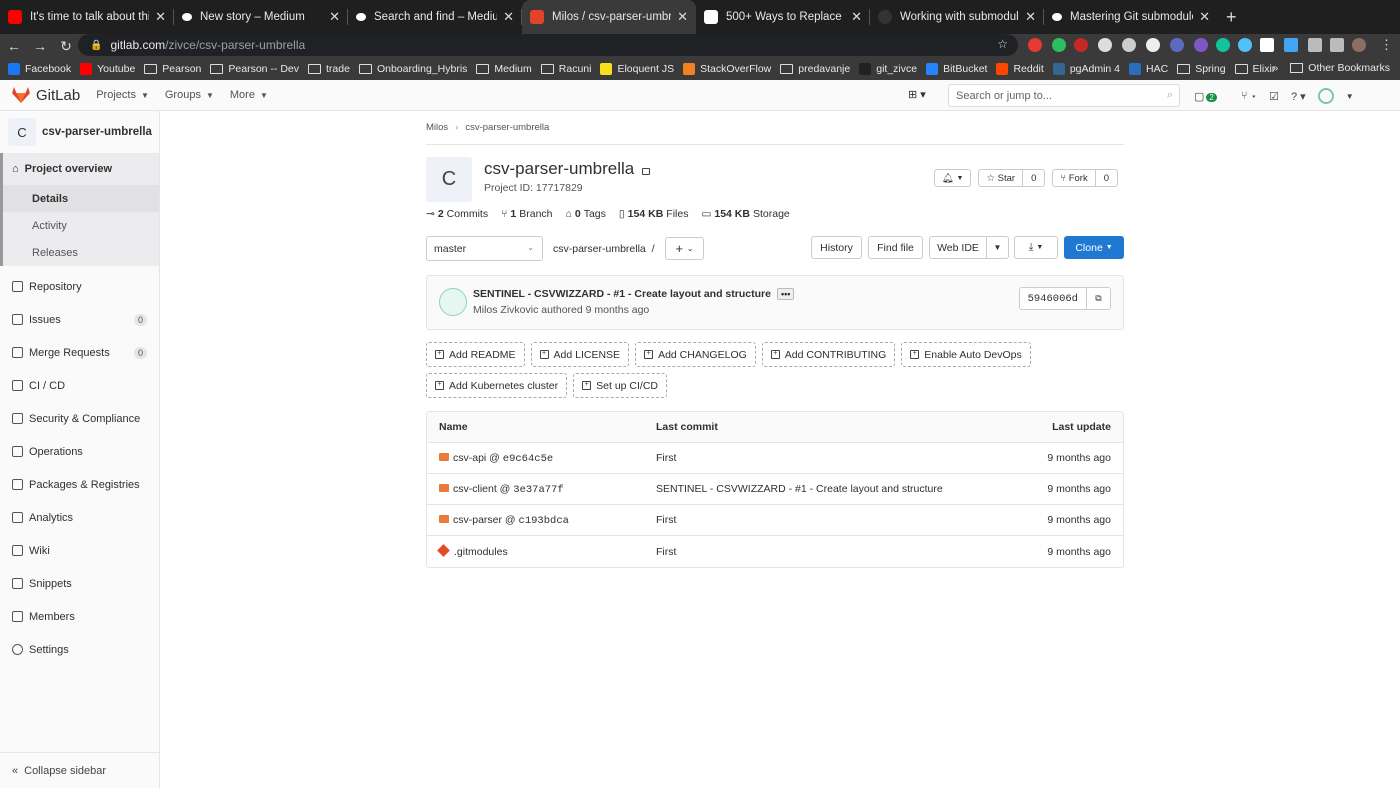 This screenshot has width=1400, height=788. What do you see at coordinates (412, 69) in the screenshot?
I see `bookmark-link: Onboarding_Hybris` at bounding box center [412, 69].